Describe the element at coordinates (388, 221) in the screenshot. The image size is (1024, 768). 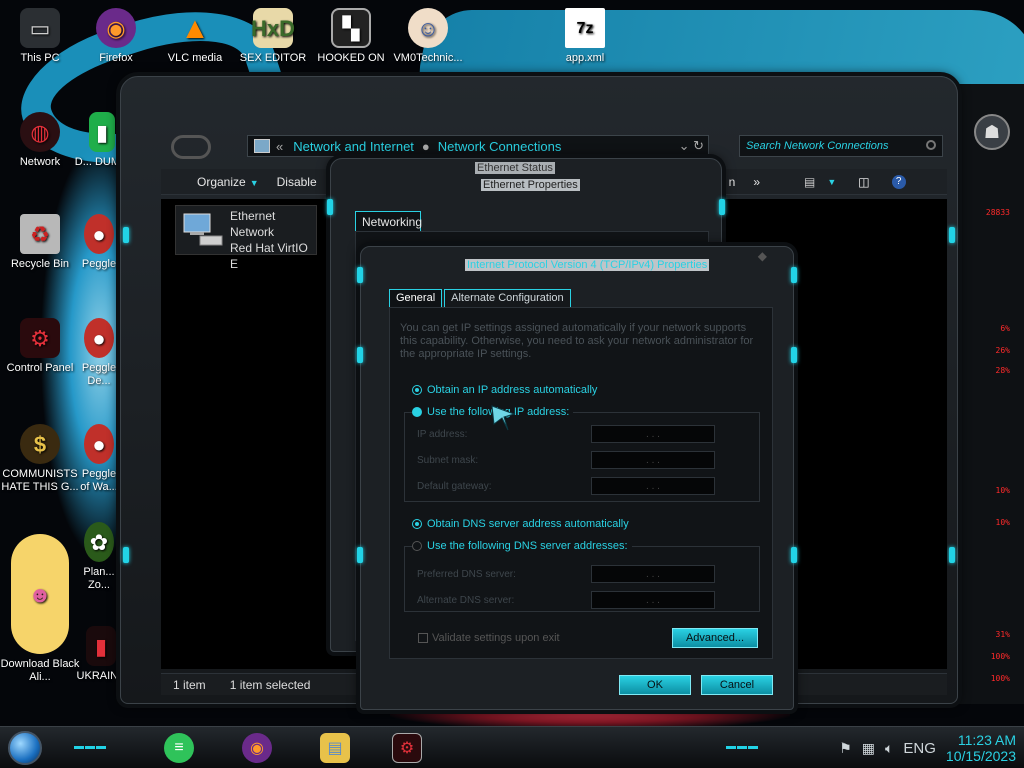
I see `tab-networking: Networking` at that location.